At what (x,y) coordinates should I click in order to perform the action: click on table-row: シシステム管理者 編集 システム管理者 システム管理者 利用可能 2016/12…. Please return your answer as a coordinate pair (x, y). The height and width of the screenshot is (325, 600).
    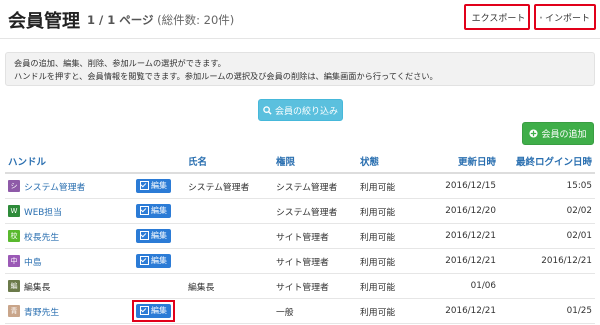
    Looking at the image, I should click on (300, 186).